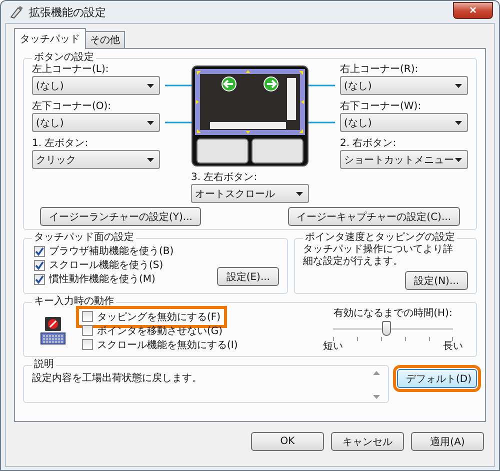 This screenshot has height=471, width=500. I want to click on group-title: ボタンの設定, so click(64, 58).